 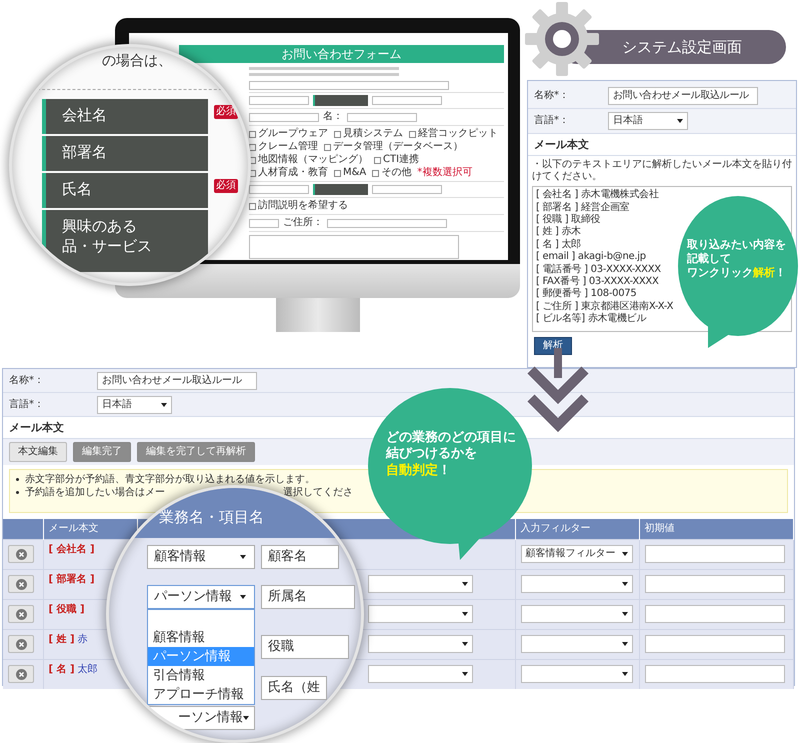 I want to click on dropdown-option: 引合情報, so click(x=201, y=675).